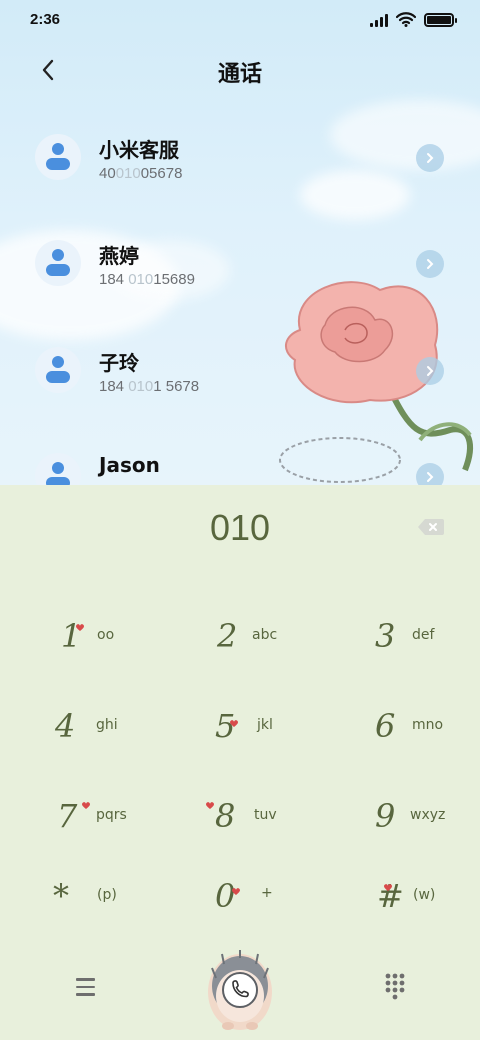 This screenshot has width=480, height=1040. I want to click on contact-number: 184 0101 5678, so click(149, 386).